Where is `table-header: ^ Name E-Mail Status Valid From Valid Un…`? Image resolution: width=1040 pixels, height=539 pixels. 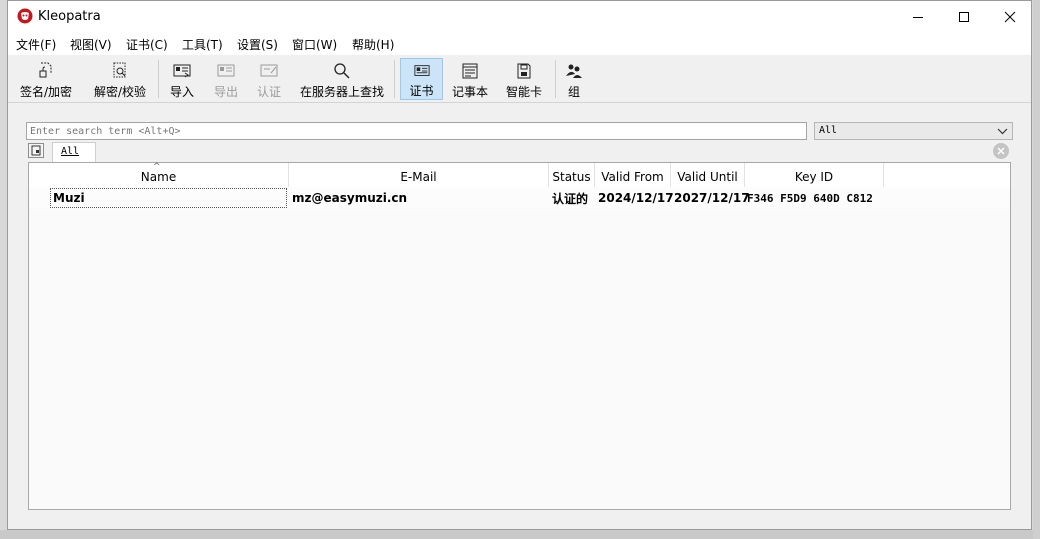
table-header: ^ Name E-Mail Status Valid From Valid Un… is located at coordinates (519, 174).